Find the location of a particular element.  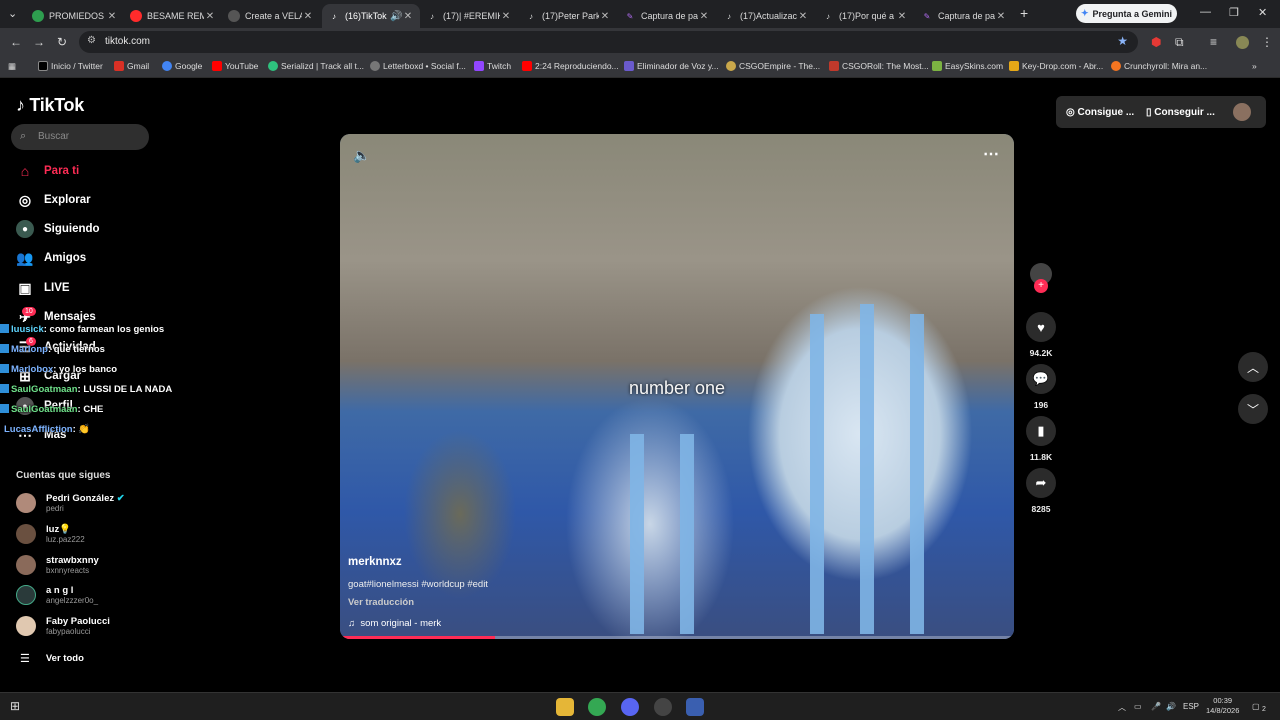

close-window-button: ✕ is located at coordinates (1262, 12).